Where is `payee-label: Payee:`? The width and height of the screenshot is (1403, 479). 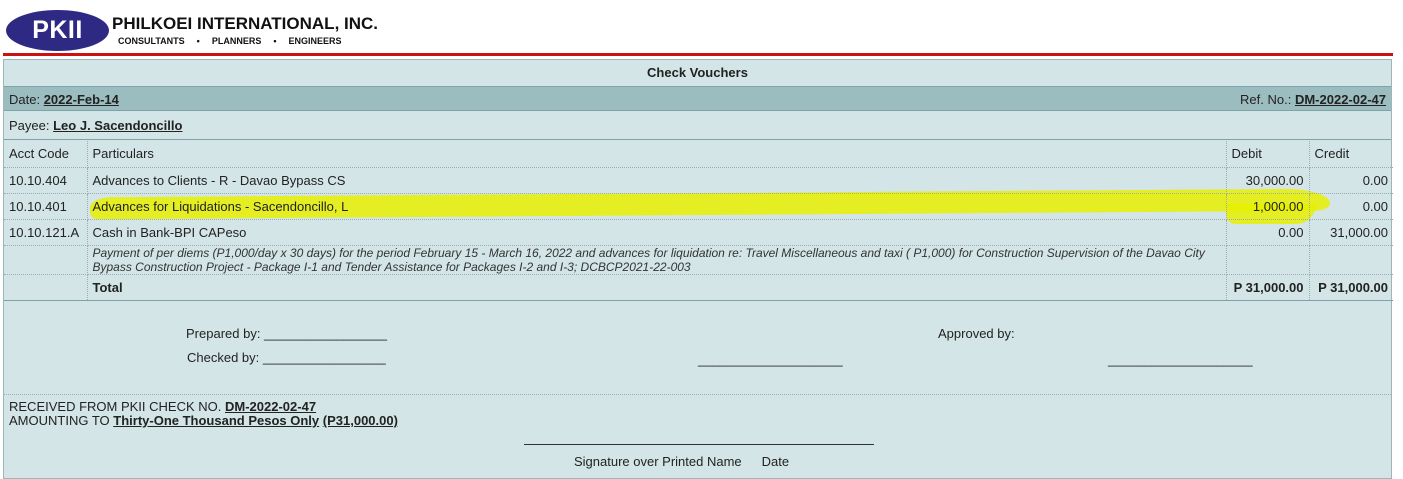
payee-label: Payee: is located at coordinates (29, 125).